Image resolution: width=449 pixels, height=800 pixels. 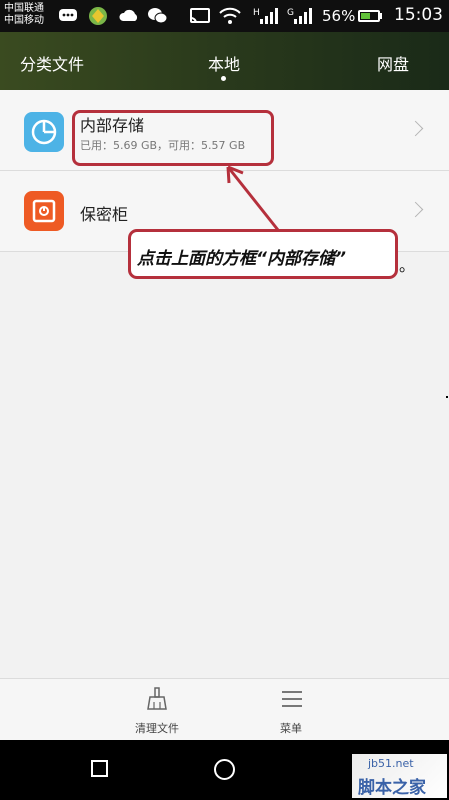 What do you see at coordinates (158, 18) in the screenshot?
I see `wechat-icon` at bounding box center [158, 18].